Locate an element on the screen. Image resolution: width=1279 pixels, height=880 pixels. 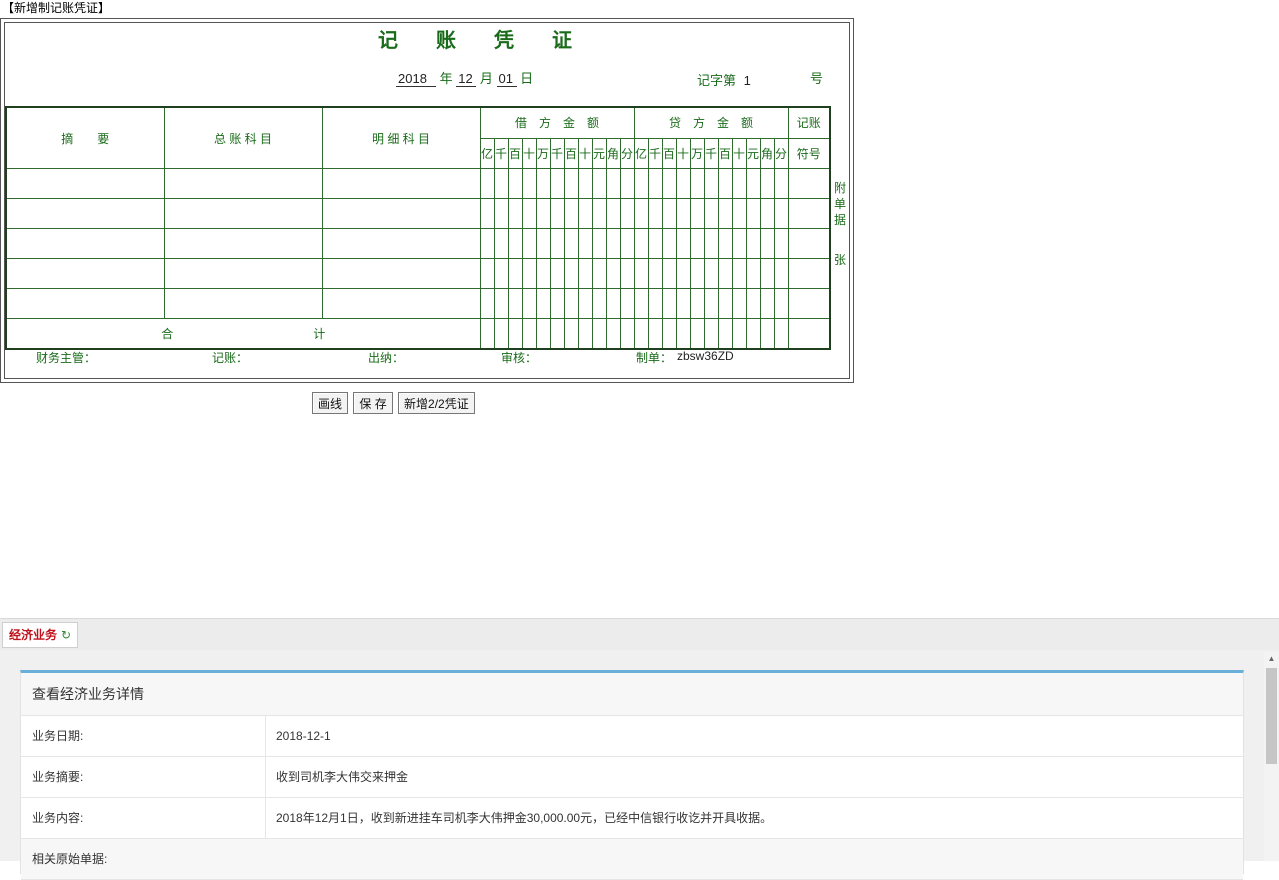
total-mark-cell is located at coordinates (809, 334).